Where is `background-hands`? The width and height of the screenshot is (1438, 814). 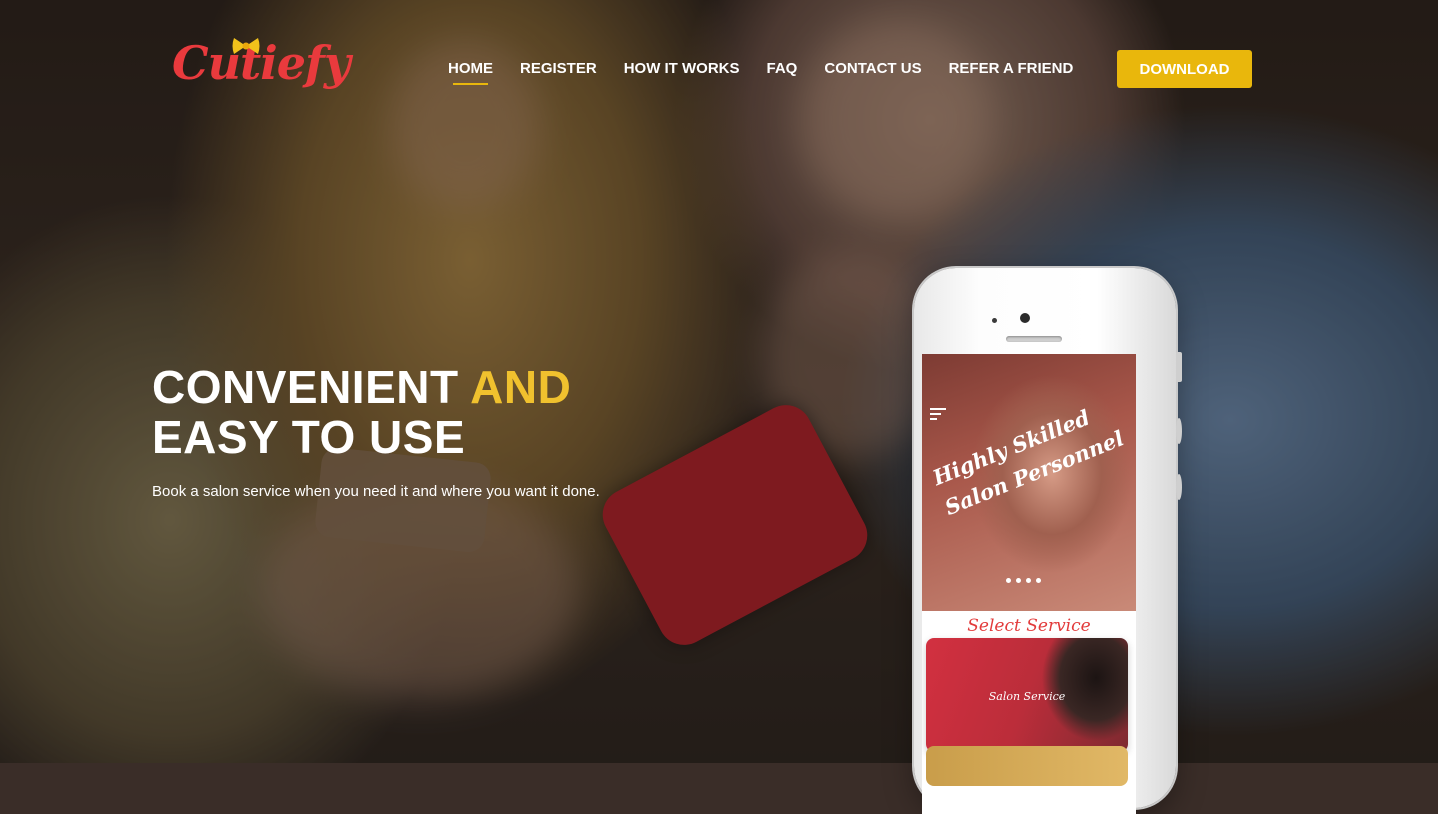
background-hands is located at coordinates (420, 590).